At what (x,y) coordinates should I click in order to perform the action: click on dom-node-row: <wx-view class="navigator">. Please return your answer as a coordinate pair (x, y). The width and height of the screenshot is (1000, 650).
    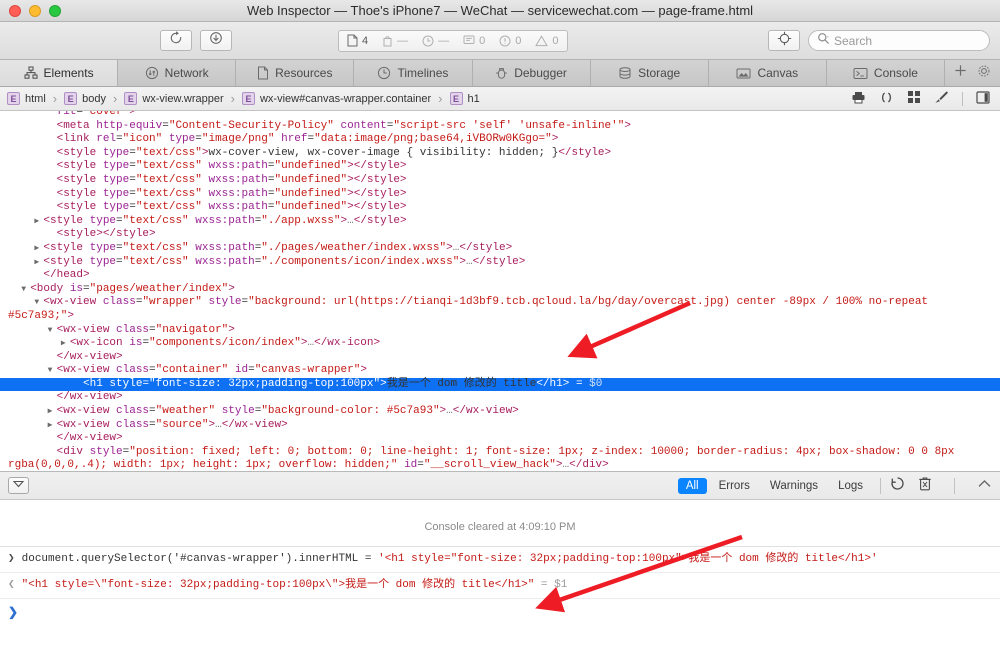
    Looking at the image, I should click on (500, 331).